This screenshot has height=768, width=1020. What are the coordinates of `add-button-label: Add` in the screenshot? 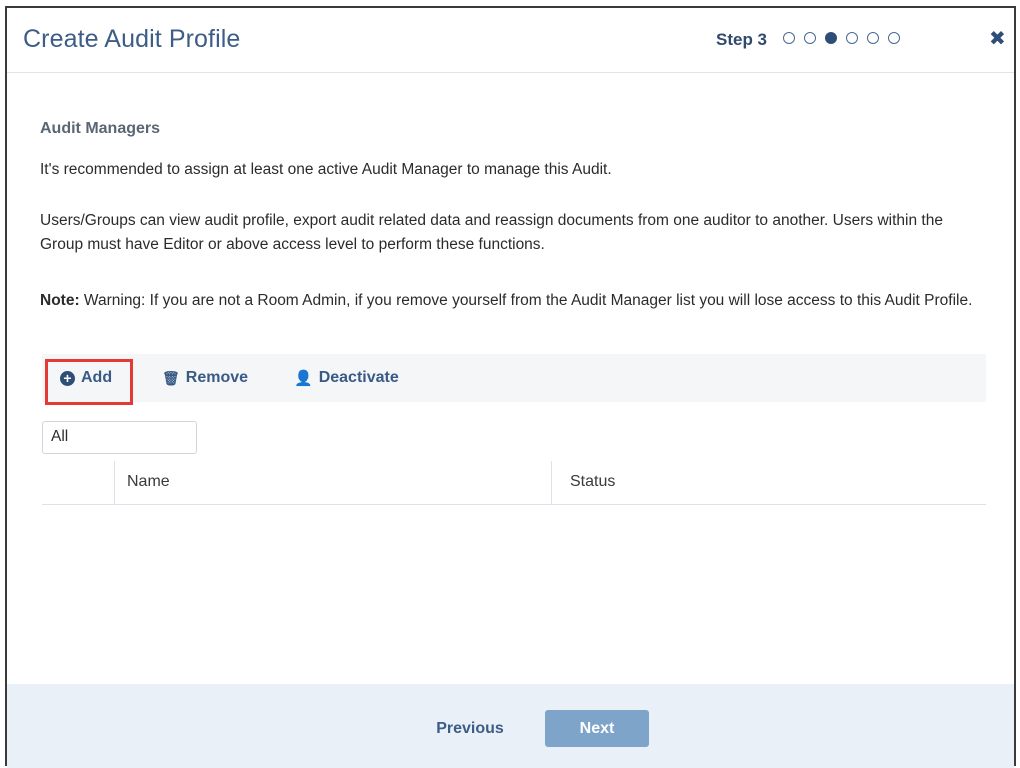 It's located at (97, 377).